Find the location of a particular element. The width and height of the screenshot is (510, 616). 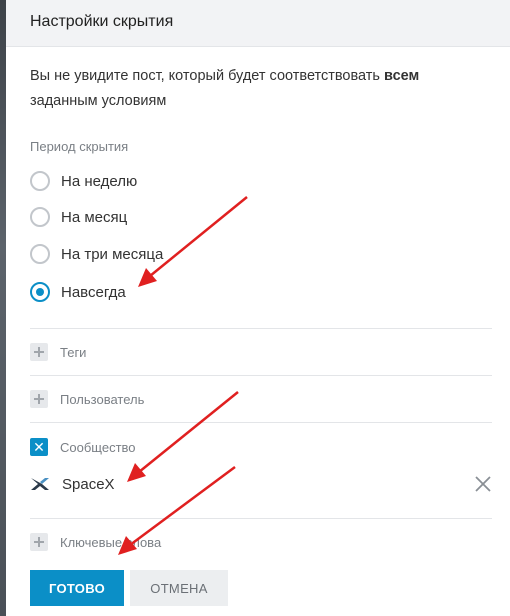

filter-community-label: Сообщество is located at coordinates (98, 447).